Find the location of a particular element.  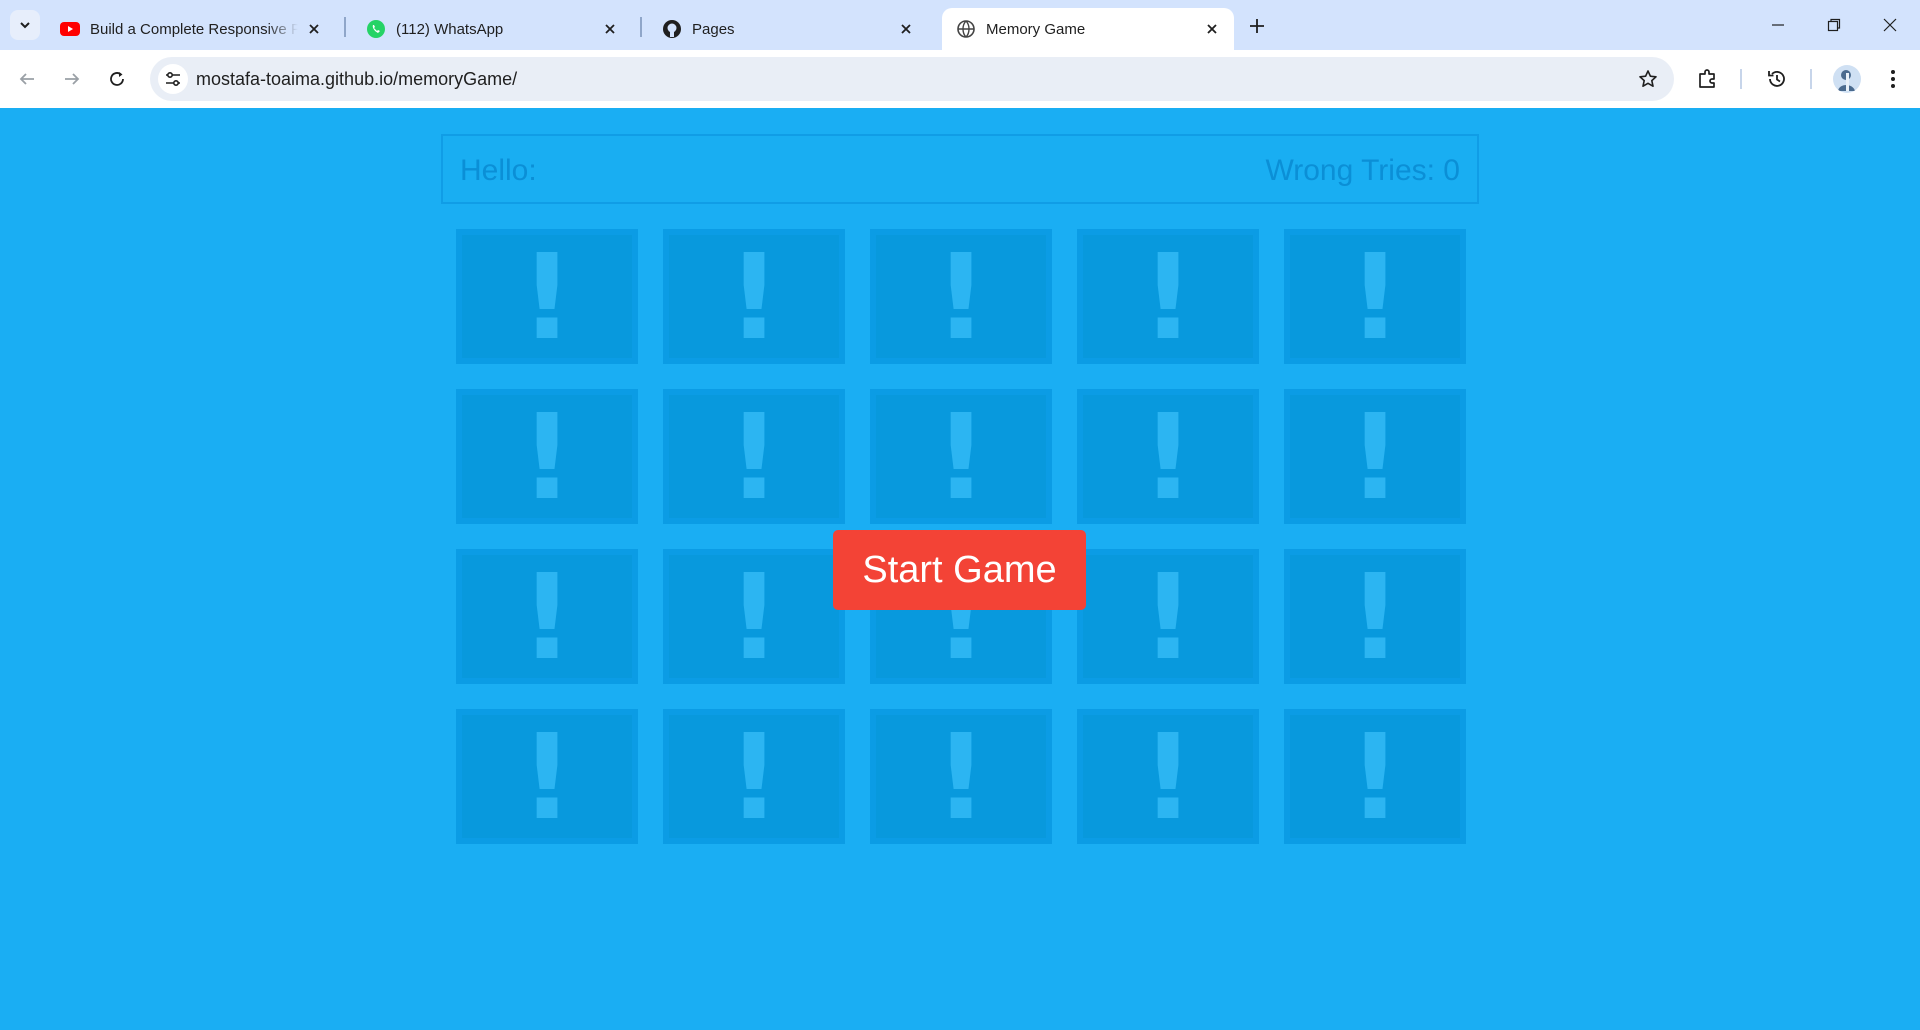

avatar-icon is located at coordinates (1847, 79).